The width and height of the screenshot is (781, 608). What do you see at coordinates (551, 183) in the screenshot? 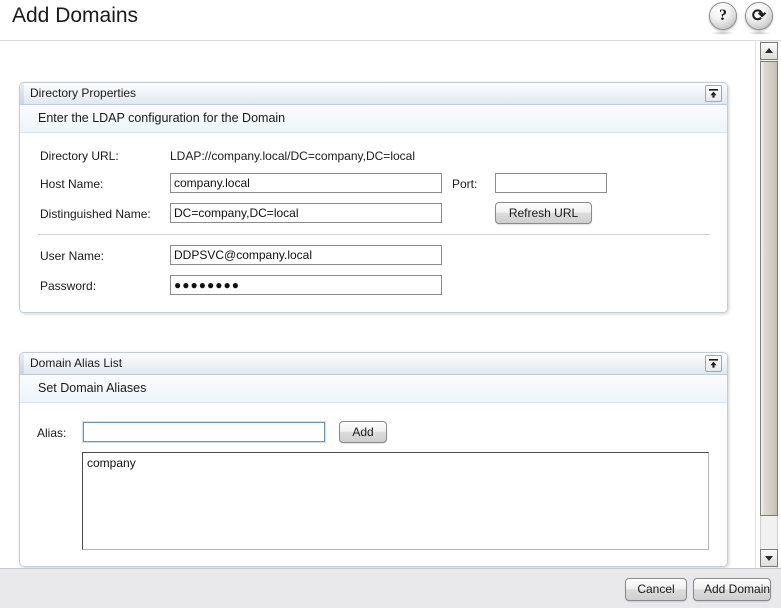
I see `port-input` at bounding box center [551, 183].